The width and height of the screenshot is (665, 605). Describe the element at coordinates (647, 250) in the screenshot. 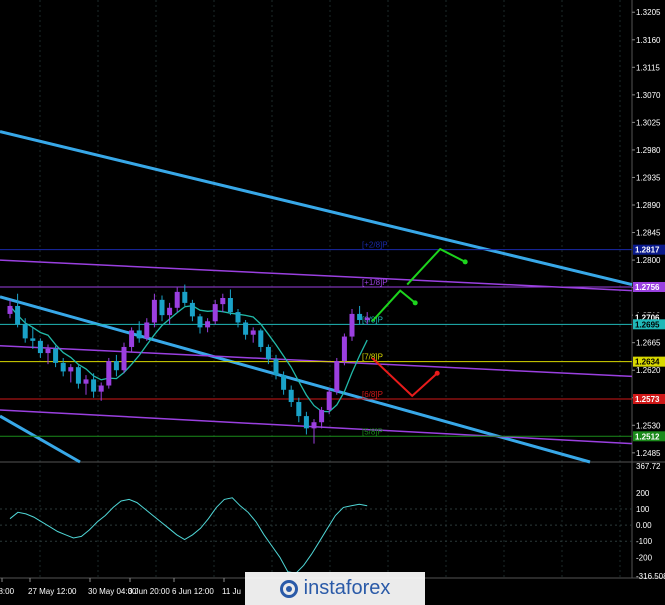

I see `price-tag-label: 1.2817` at that location.